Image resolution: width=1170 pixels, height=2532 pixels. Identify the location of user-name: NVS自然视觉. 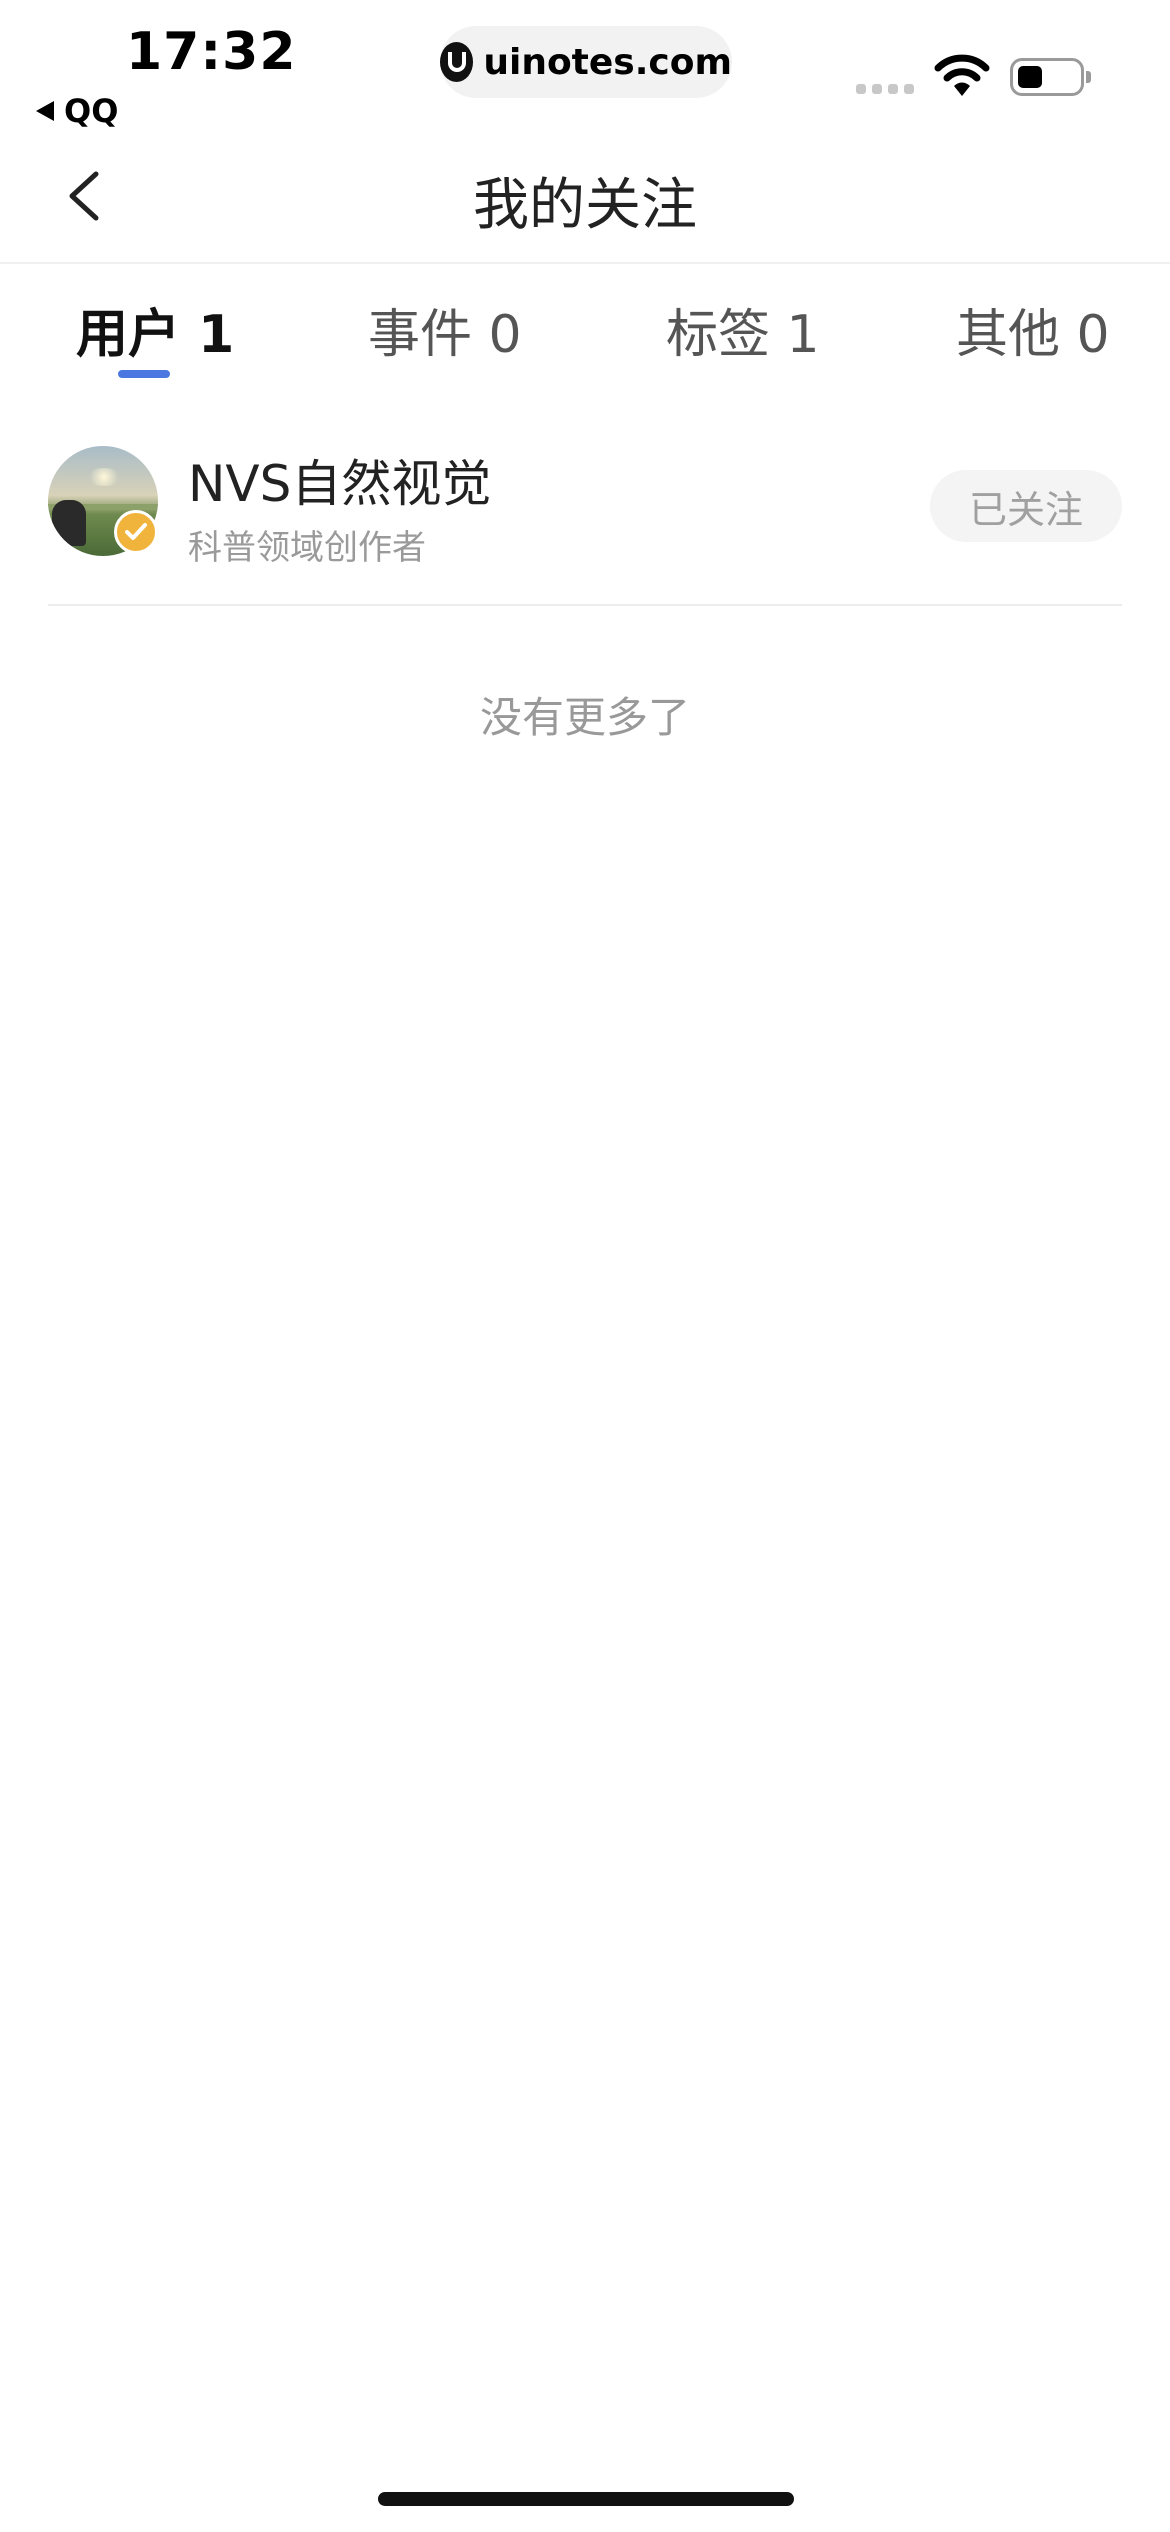
(340, 484).